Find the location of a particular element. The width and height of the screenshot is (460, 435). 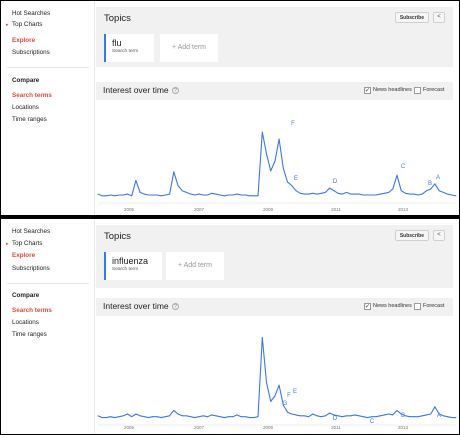

search-term-card: influenza Search term is located at coordinates (133, 266).